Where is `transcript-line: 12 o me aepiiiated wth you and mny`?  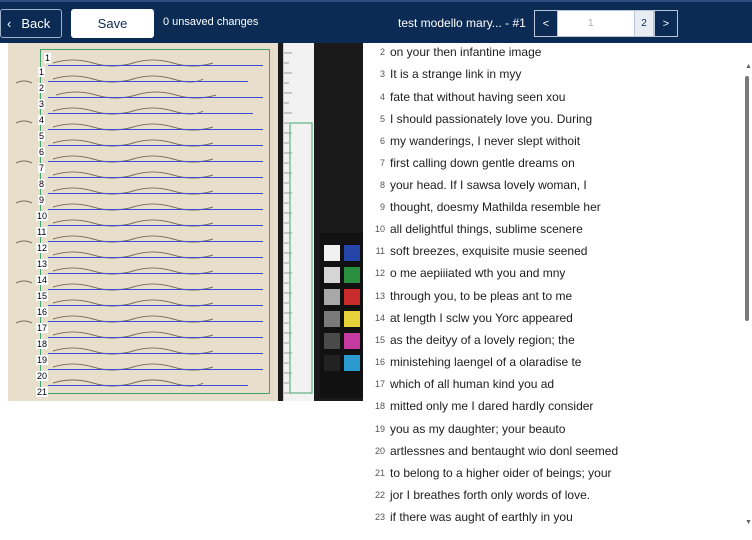 transcript-line: 12 o me aepiiiated wth you and mny is located at coordinates (464, 273).